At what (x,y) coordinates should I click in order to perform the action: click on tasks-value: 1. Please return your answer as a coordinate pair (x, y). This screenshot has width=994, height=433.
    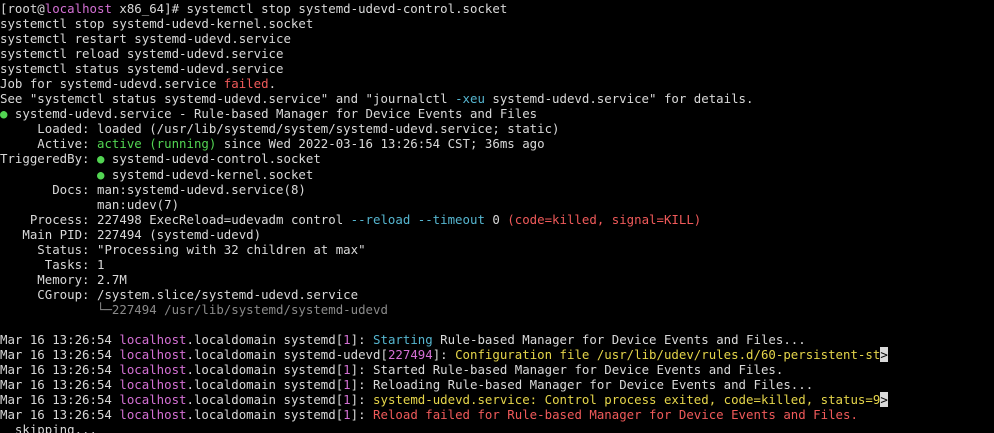
    Looking at the image, I should click on (100, 264).